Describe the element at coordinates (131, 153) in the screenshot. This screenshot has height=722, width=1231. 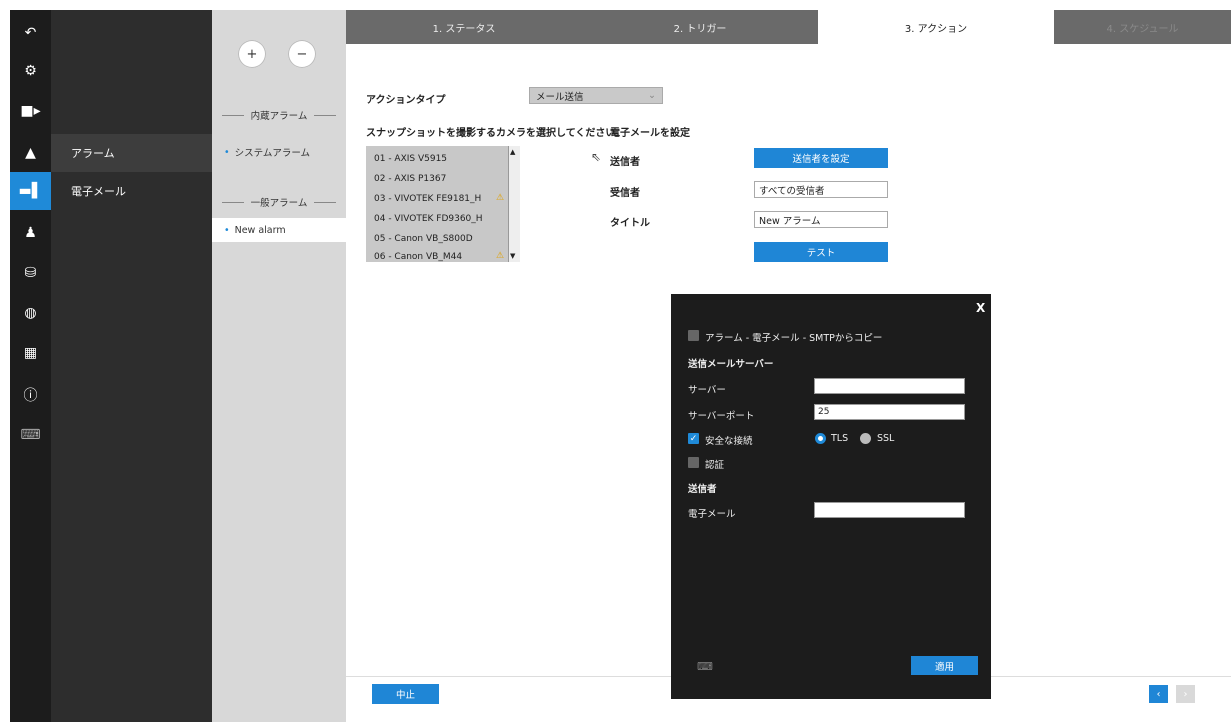
I see `menu-item-alarm: アラーム` at that location.